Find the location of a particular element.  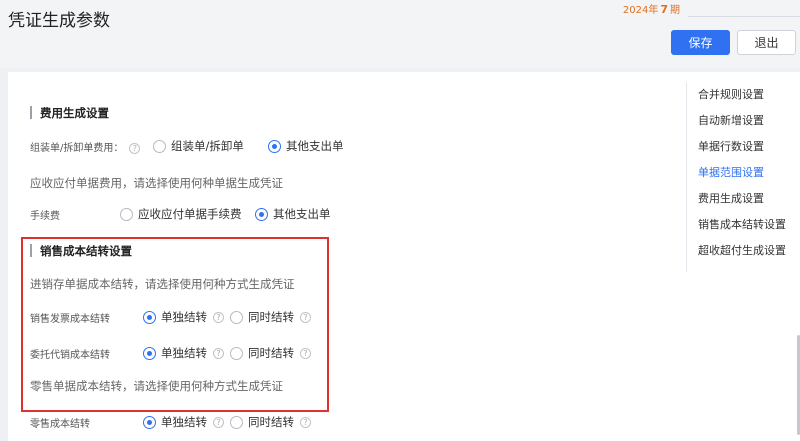

invoice-option-simultaneous: 同时结转? is located at coordinates (270, 317).